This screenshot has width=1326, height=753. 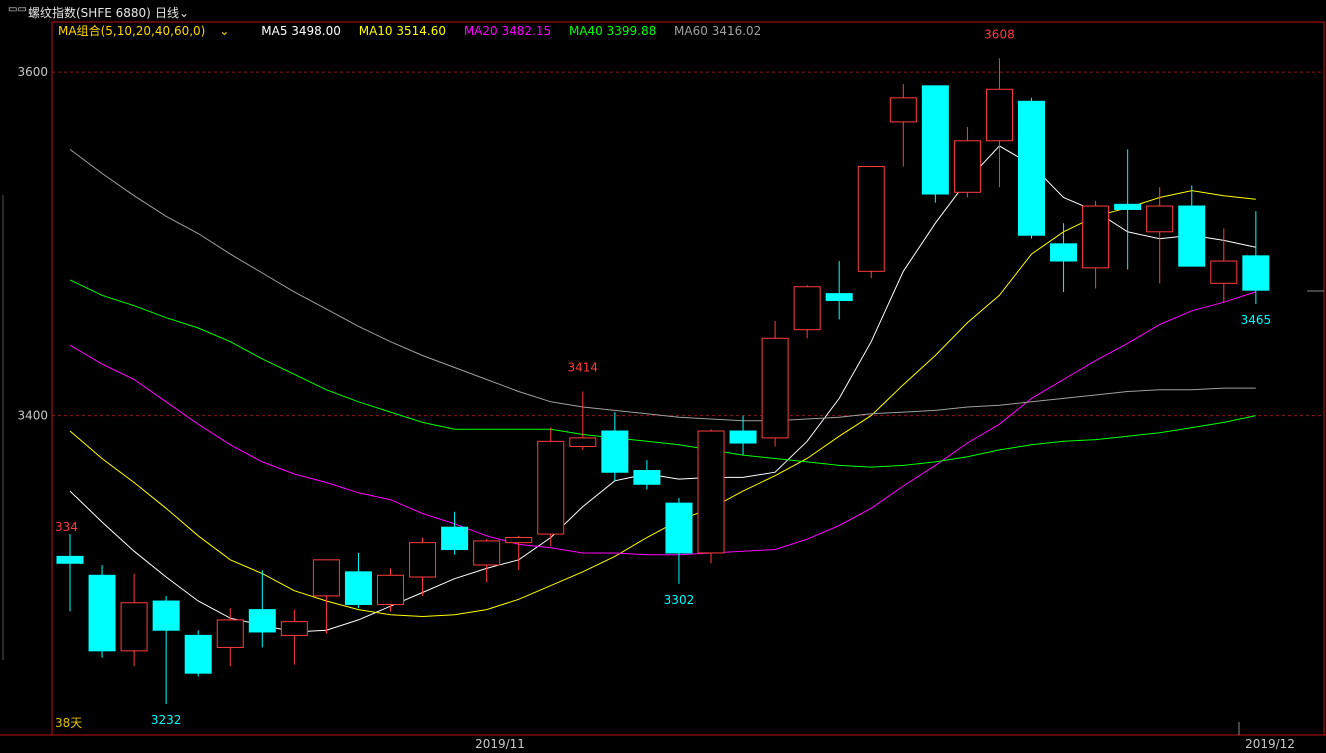 What do you see at coordinates (999, 34) in the screenshot?
I see `price-annotation: 3608` at bounding box center [999, 34].